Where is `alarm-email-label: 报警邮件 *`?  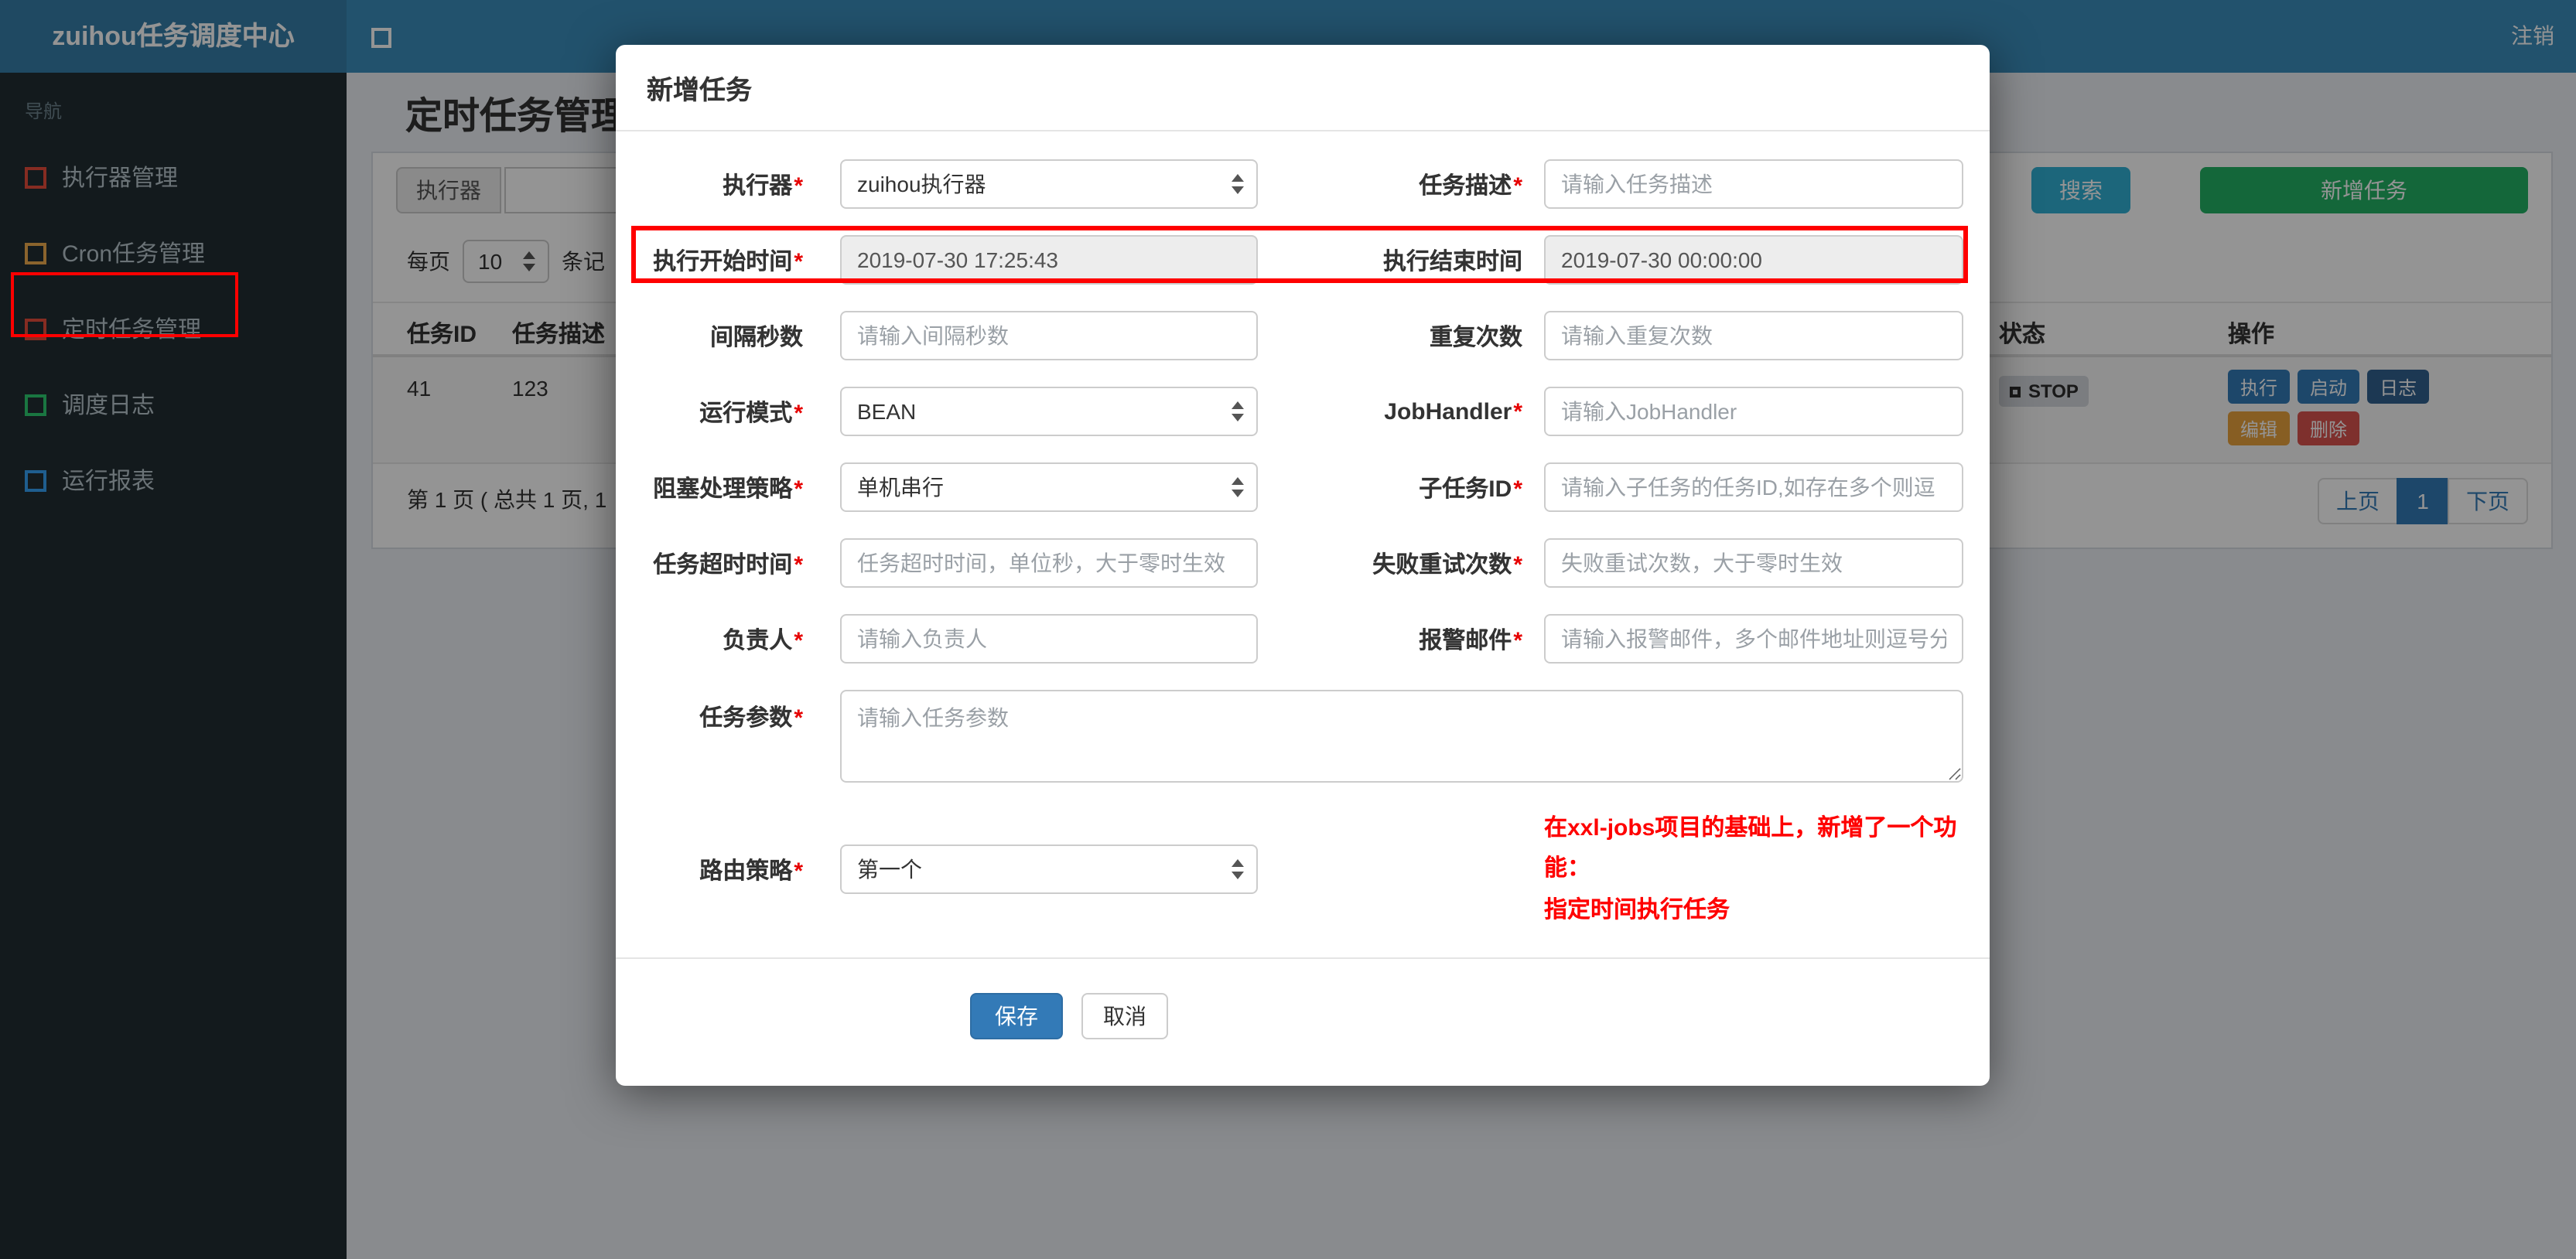
alarm-email-label: 报警邮件 * is located at coordinates (1470, 640).